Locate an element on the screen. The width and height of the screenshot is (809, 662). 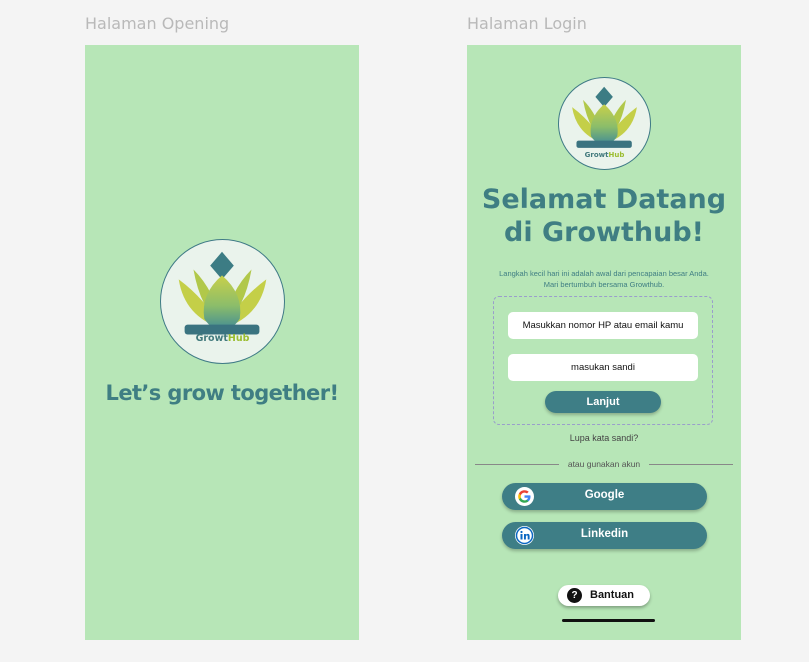
divider-left is located at coordinates (517, 464).